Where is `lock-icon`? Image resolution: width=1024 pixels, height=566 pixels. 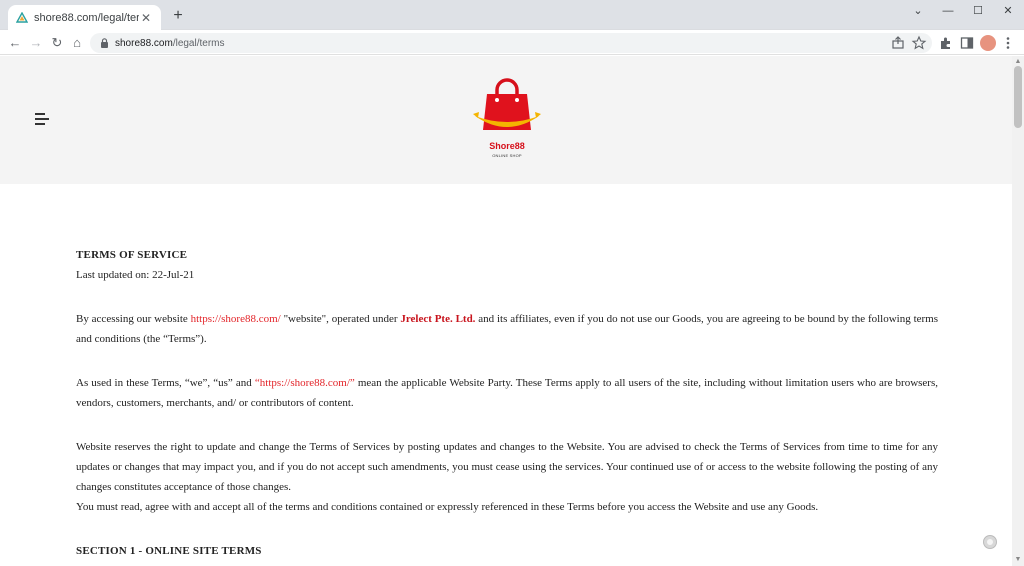
lock-icon is located at coordinates (104, 43).